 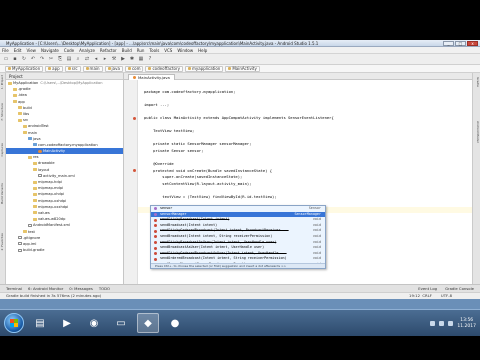 I want to click on breadcrumb-item: codeoffactory, so click(x=164, y=68).